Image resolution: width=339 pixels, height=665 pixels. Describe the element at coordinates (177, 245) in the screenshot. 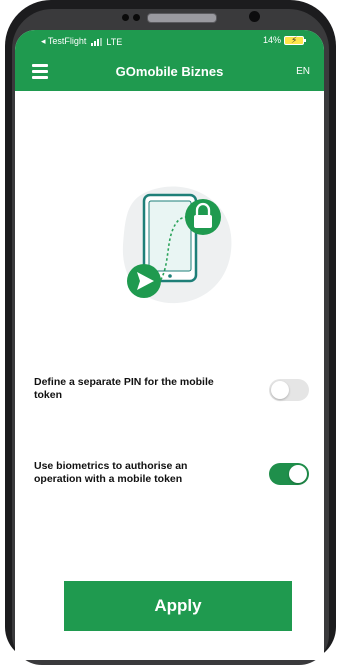

I see `mobile-token-illustration` at that location.